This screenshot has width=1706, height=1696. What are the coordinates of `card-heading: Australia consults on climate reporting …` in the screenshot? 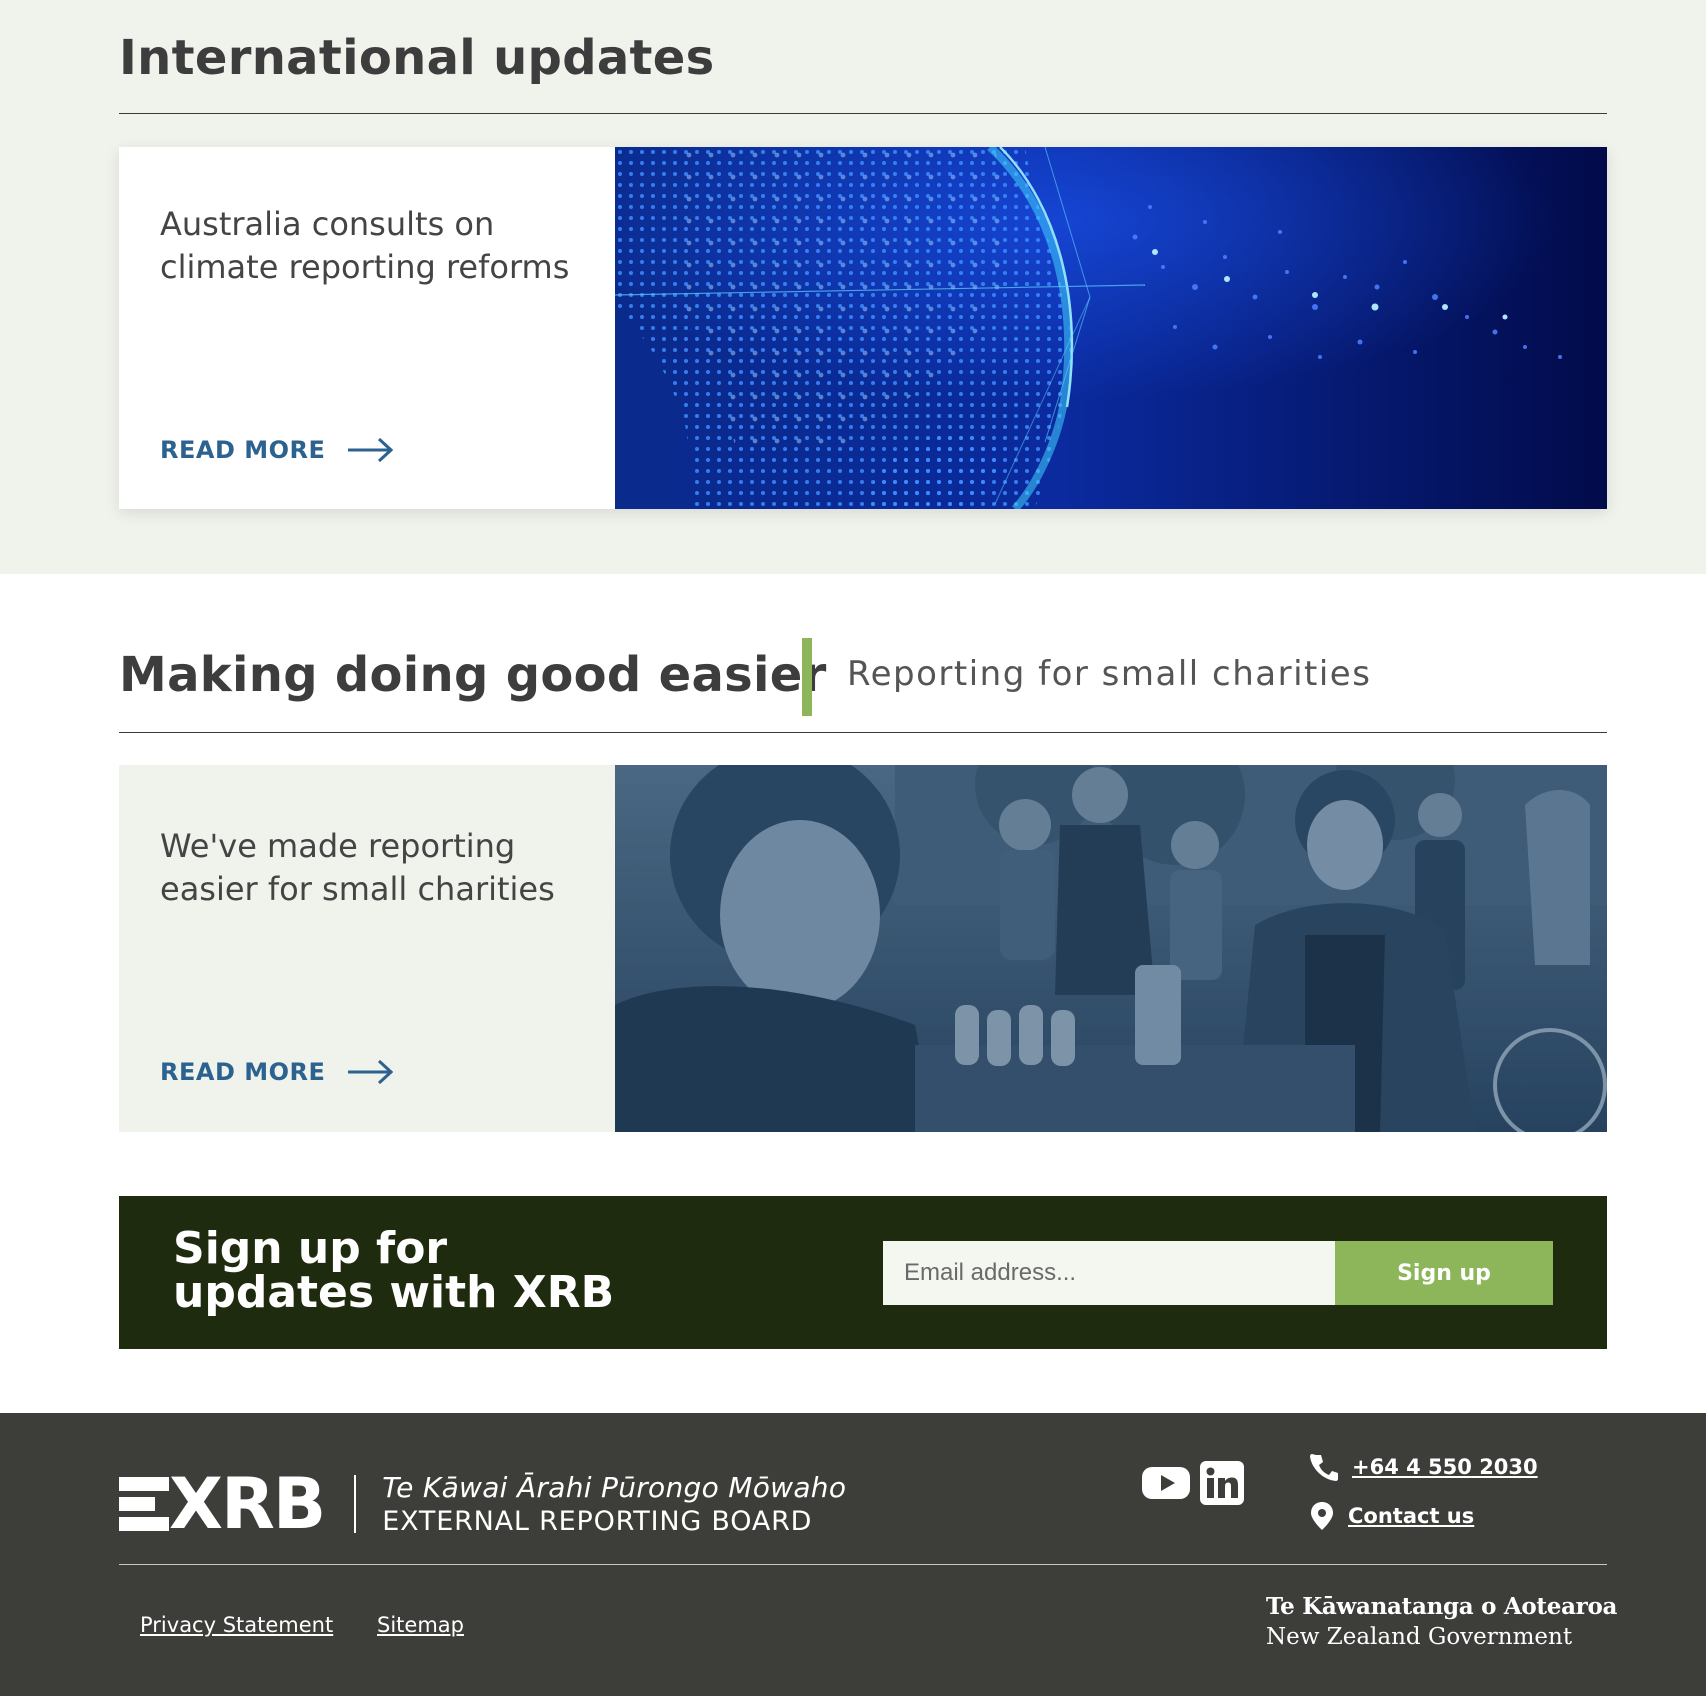 It's located at (365, 246).